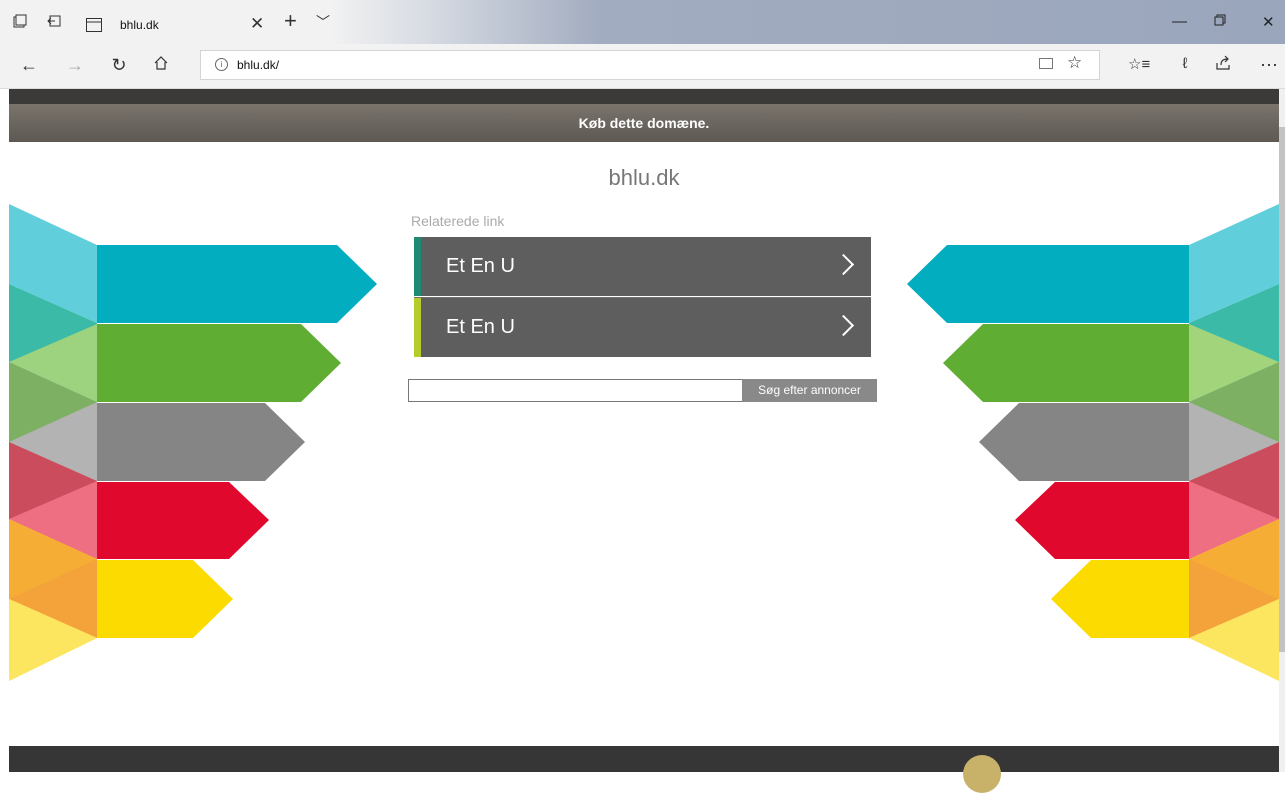  I want to click on book-icon, so click(1046, 63).